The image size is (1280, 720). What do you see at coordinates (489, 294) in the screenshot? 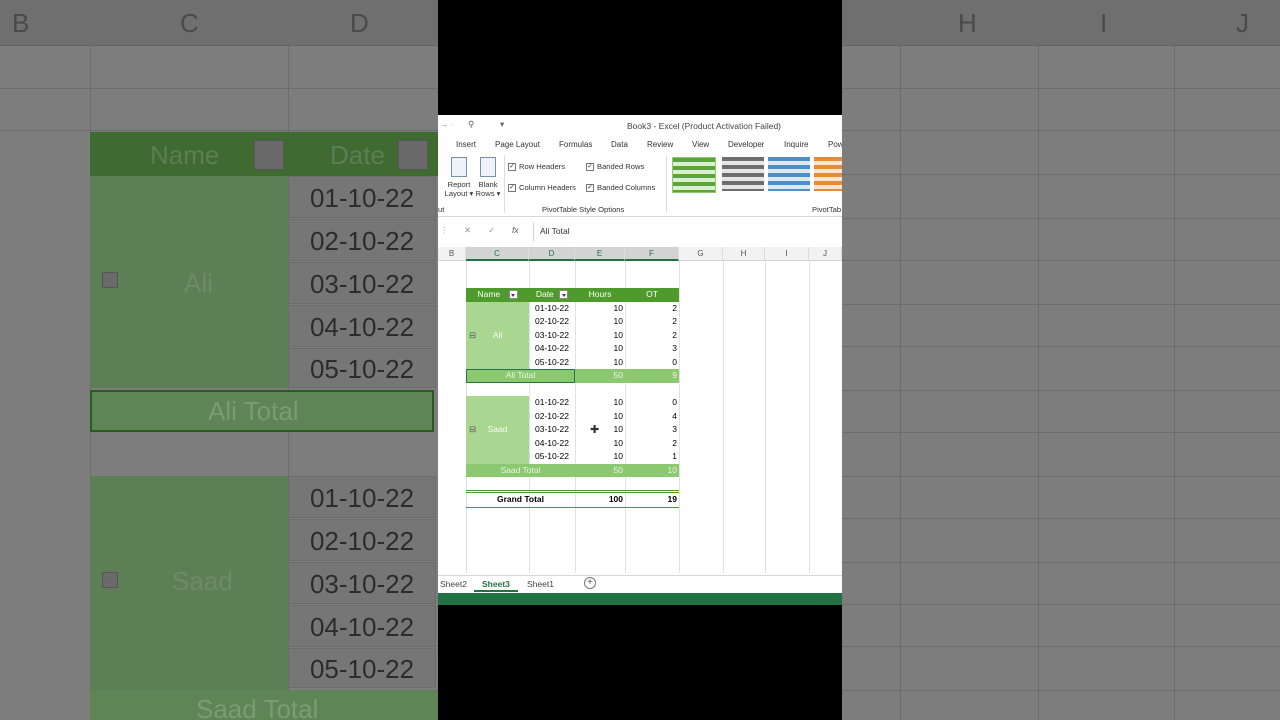
I see `name-header-label: Name` at bounding box center [489, 294].